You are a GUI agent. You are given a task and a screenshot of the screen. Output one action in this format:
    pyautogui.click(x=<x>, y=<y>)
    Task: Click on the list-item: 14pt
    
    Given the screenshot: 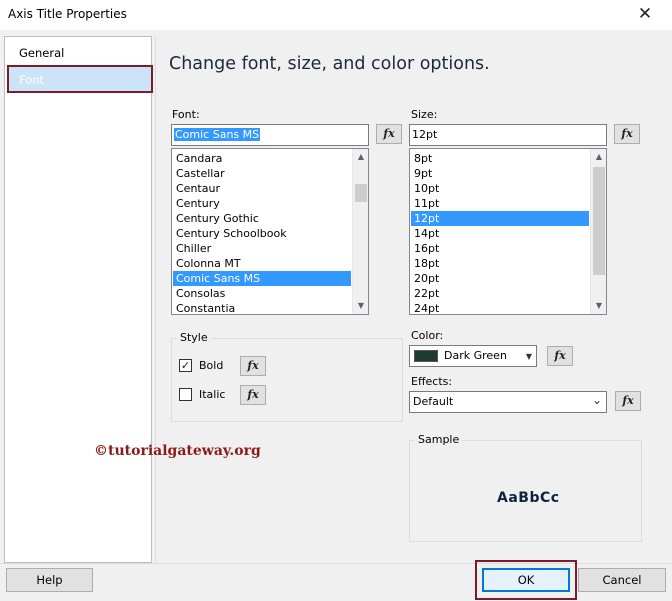 What is the action you would take?
    pyautogui.click(x=500, y=233)
    